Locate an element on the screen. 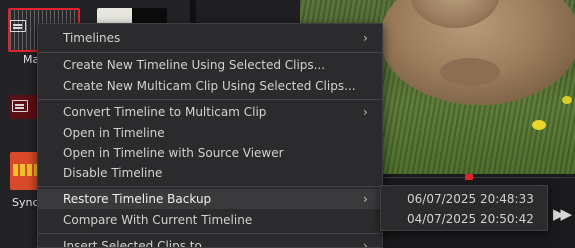  menu-item-open-in-timeline: Open in Timeline is located at coordinates (210, 133).